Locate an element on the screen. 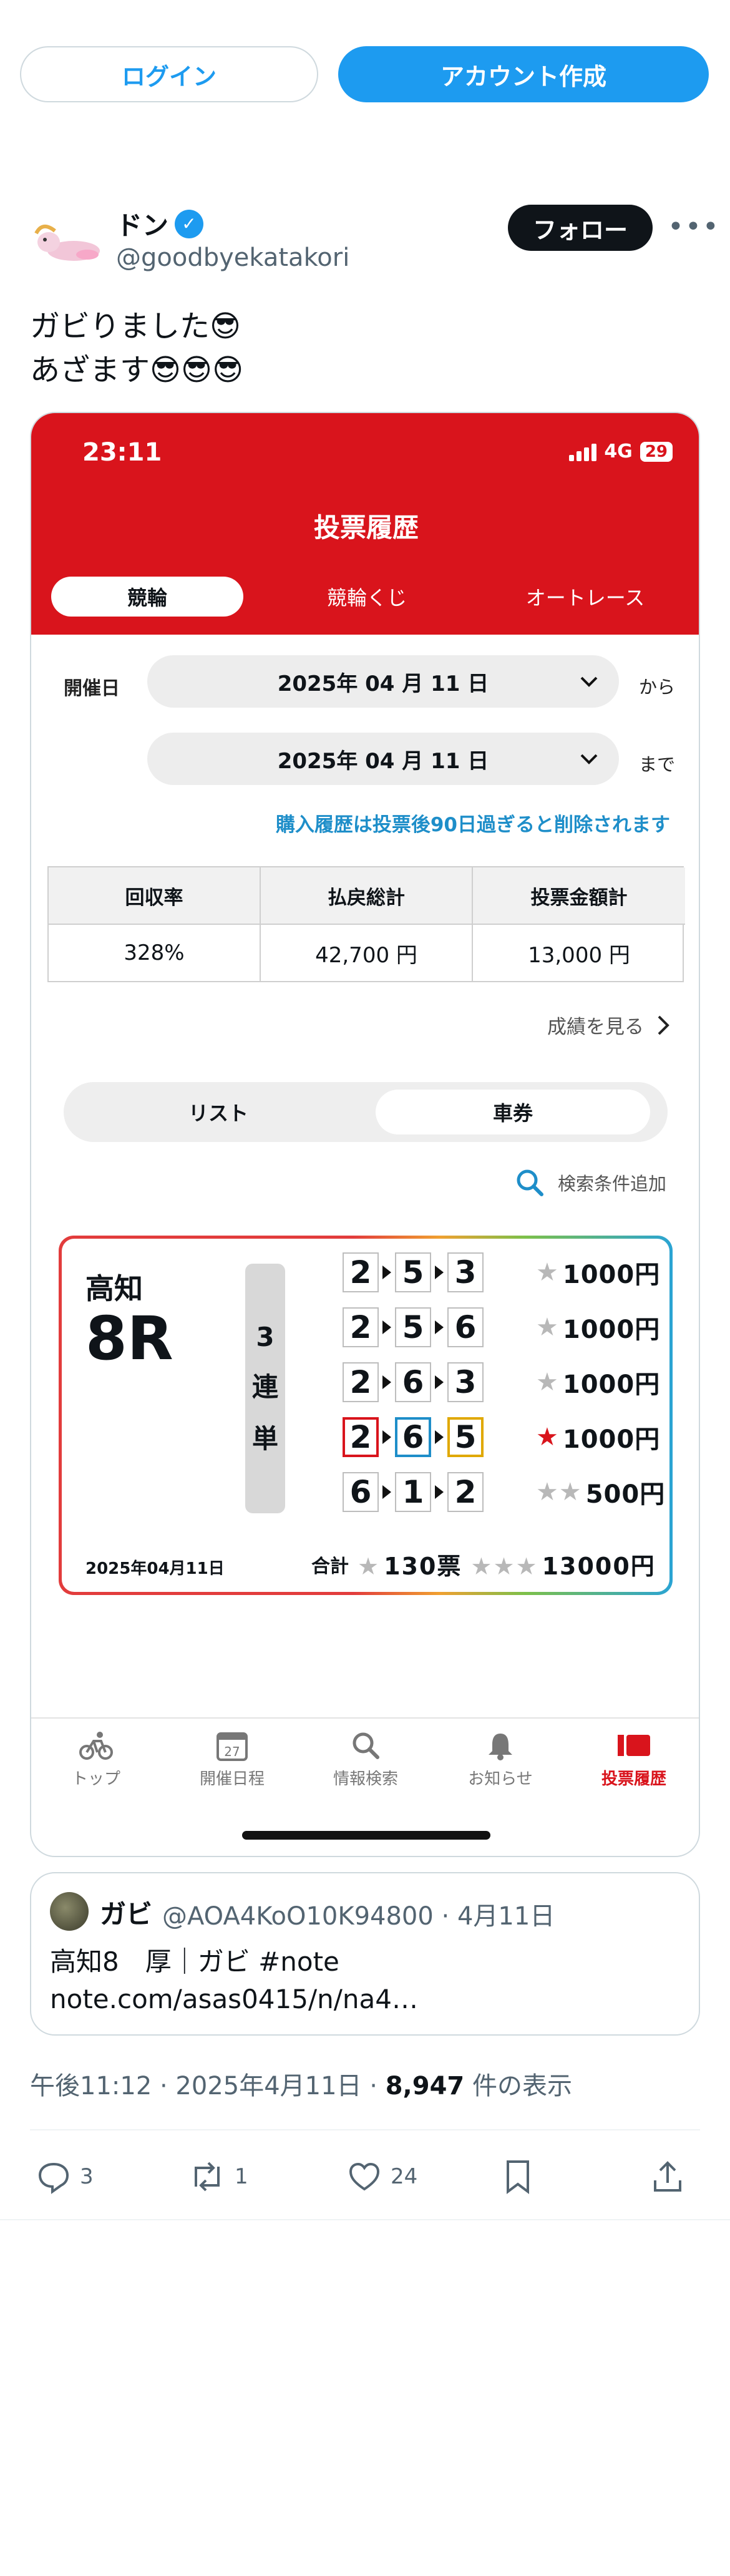 This screenshot has height=2576, width=730. top-bar: ログイン アカウント作成 is located at coordinates (365, 68).